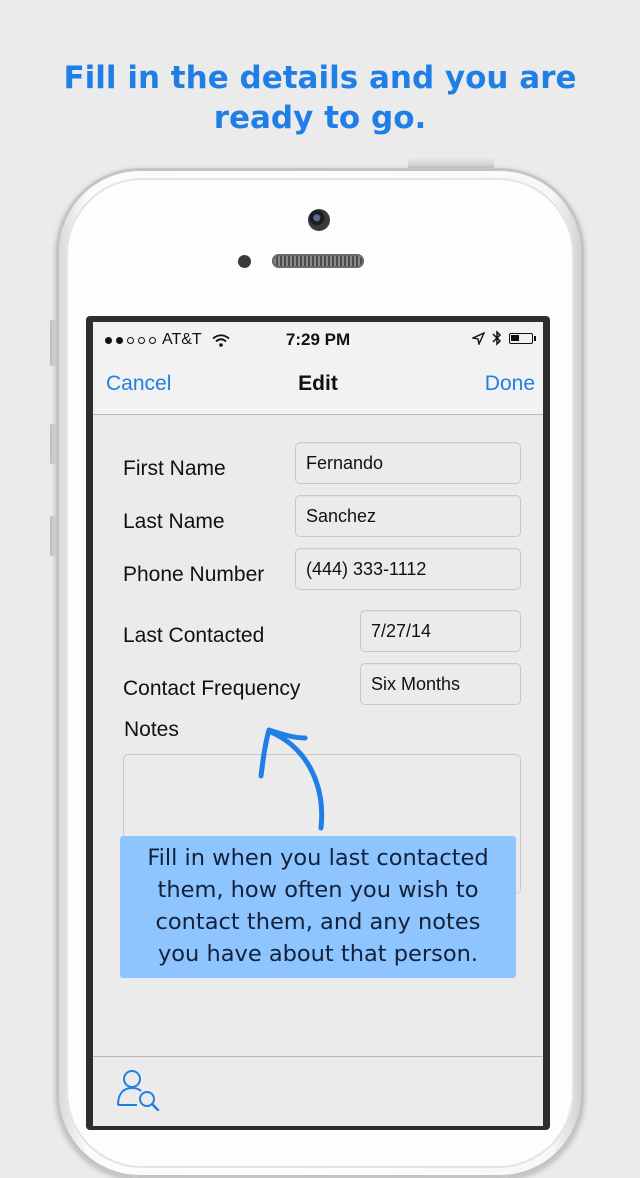  I want to click on last-contacted-field: 7/27/14, so click(440, 631).